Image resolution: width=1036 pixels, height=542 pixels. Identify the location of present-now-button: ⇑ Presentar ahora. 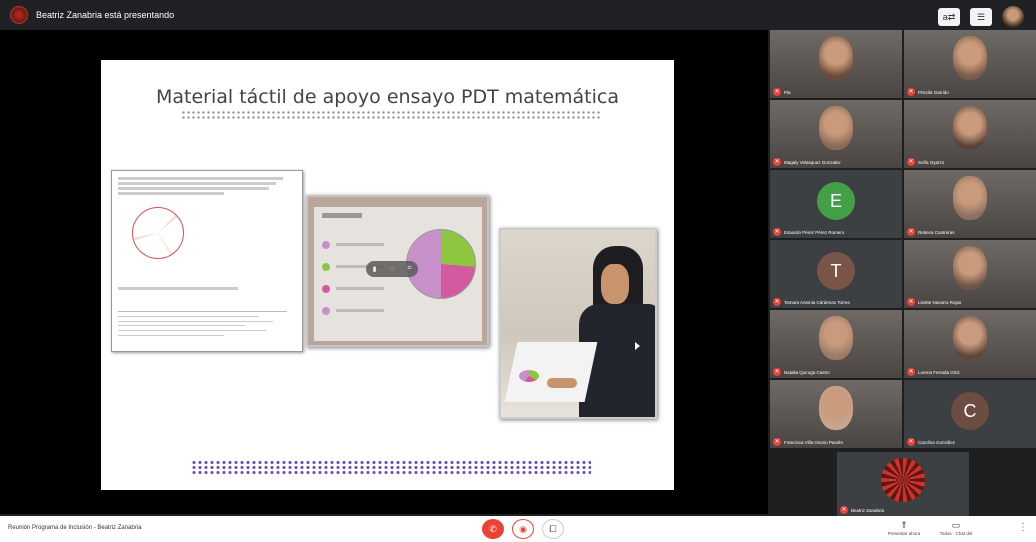
(904, 530).